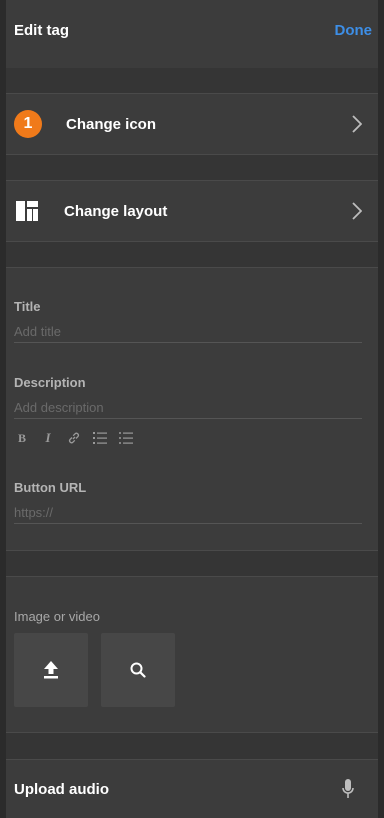 This screenshot has height=818, width=384. I want to click on button-url-input, so click(188, 512).